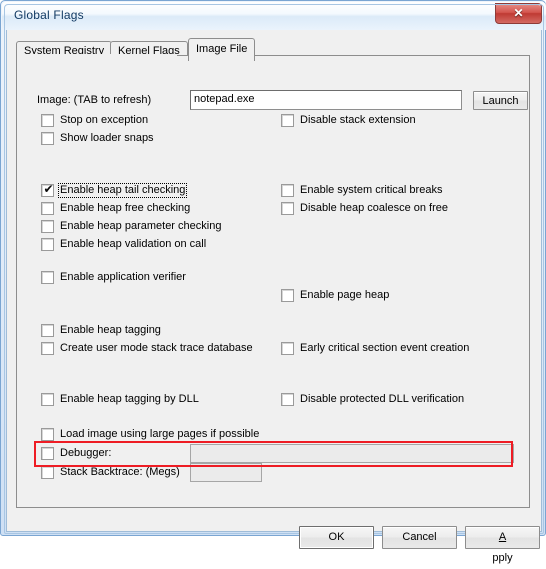 The width and height of the screenshot is (546, 569). I want to click on apply-rest: pply, so click(502, 558).